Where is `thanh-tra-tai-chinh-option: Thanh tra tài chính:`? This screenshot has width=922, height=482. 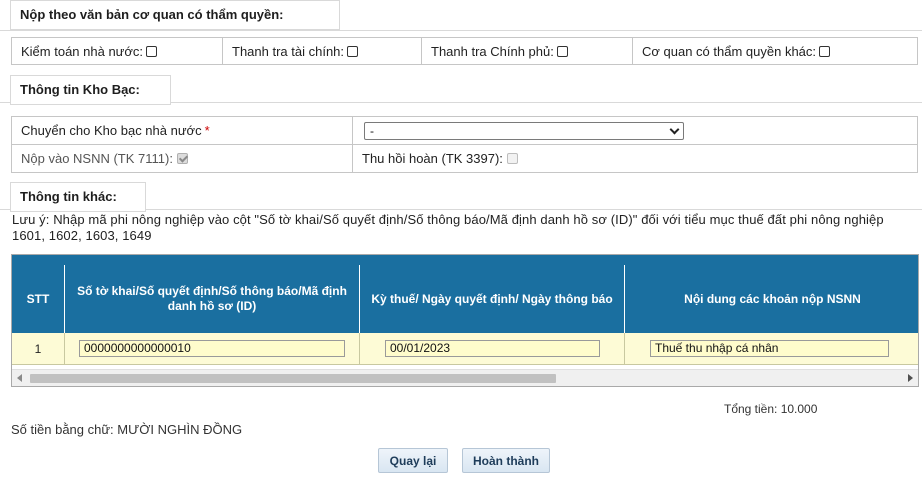
thanh-tra-tai-chinh-option: Thanh tra tài chính: is located at coordinates (322, 51).